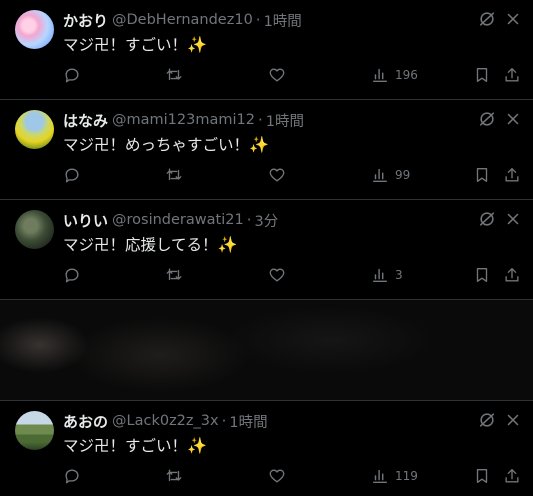 This screenshot has width=533, height=496. Describe the element at coordinates (166, 144) in the screenshot. I see `tweet-text: マジ卍！めっちゃすごい！✨` at that location.